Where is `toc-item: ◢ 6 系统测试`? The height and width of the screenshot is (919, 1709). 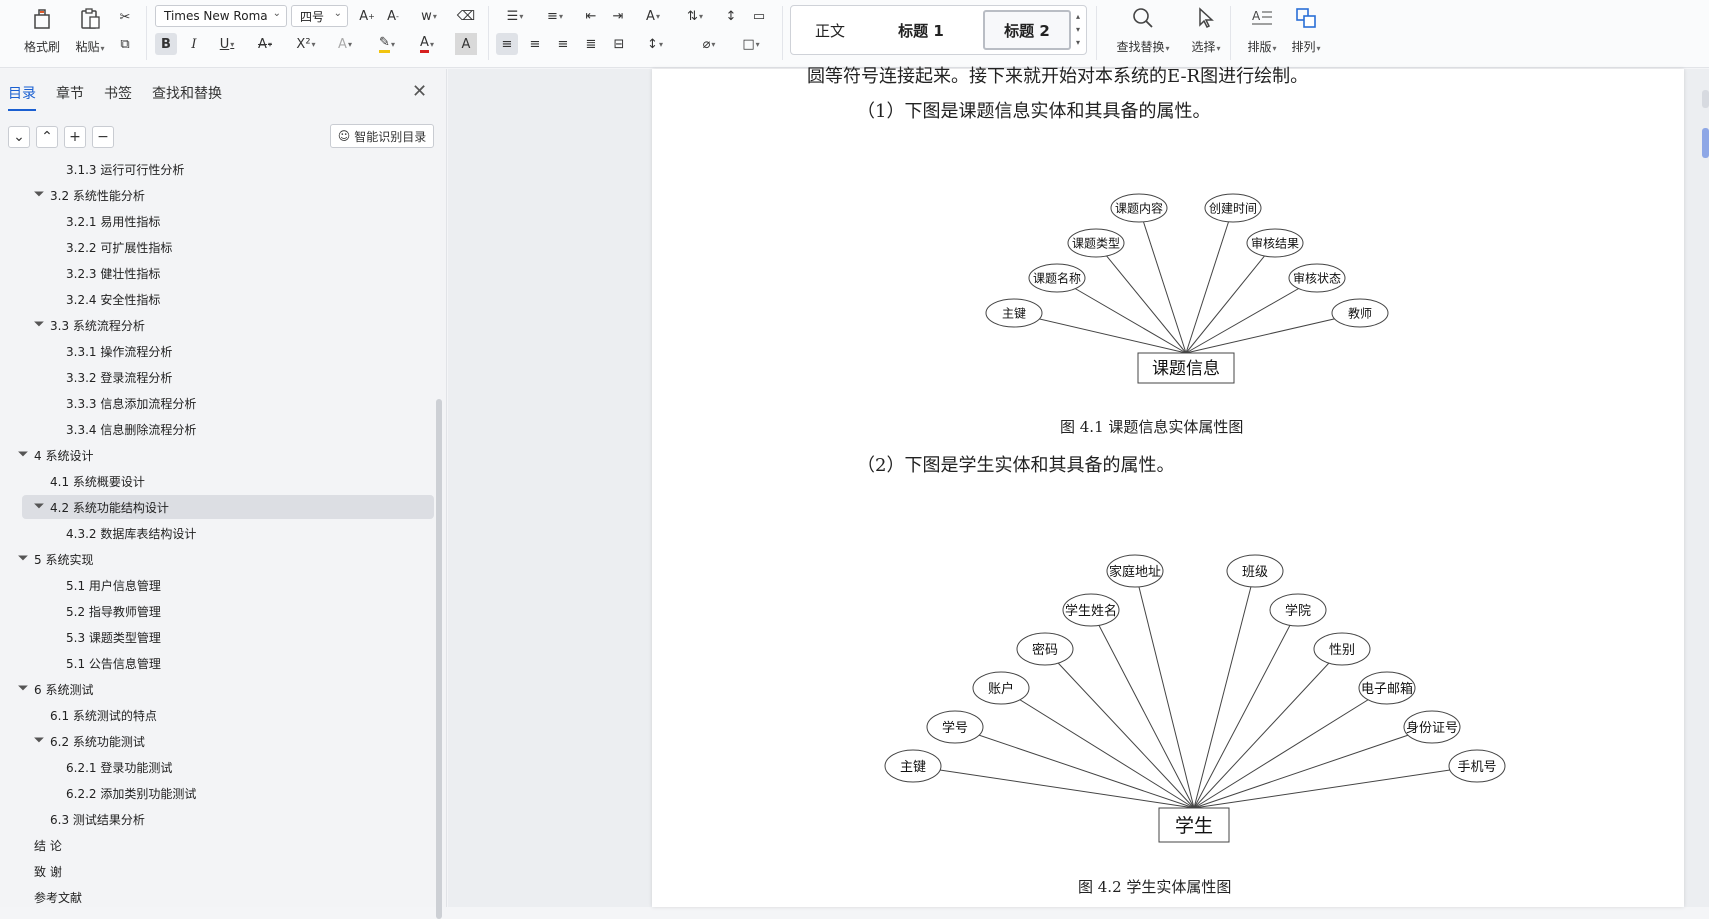 toc-item: ◢ 6 系统测试 is located at coordinates (55, 689).